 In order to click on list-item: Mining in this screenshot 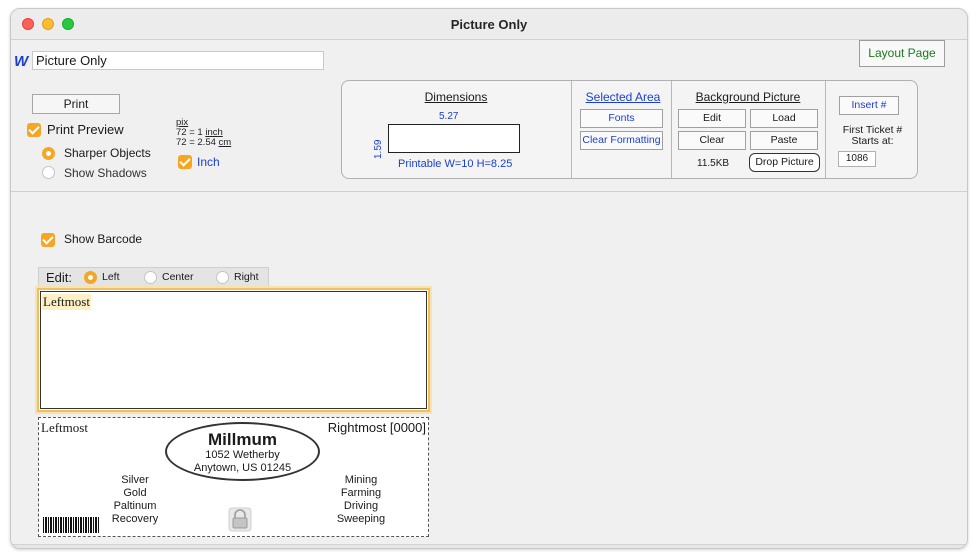, I will do `click(361, 480)`.